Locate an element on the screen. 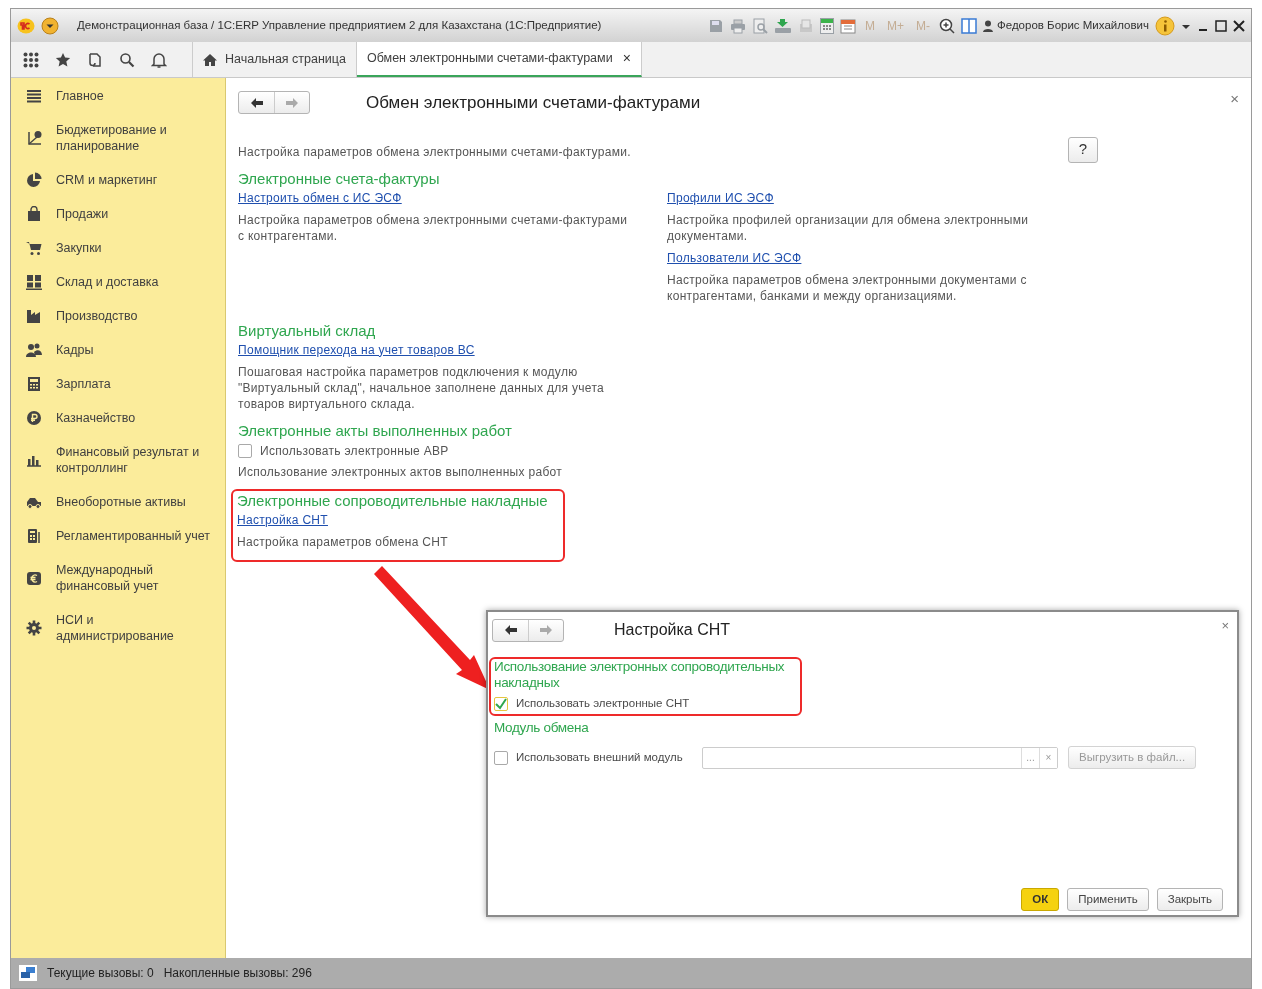 Image resolution: width=1262 pixels, height=989 pixels. status-text: Текущие вызовы: 0 is located at coordinates (100, 973).